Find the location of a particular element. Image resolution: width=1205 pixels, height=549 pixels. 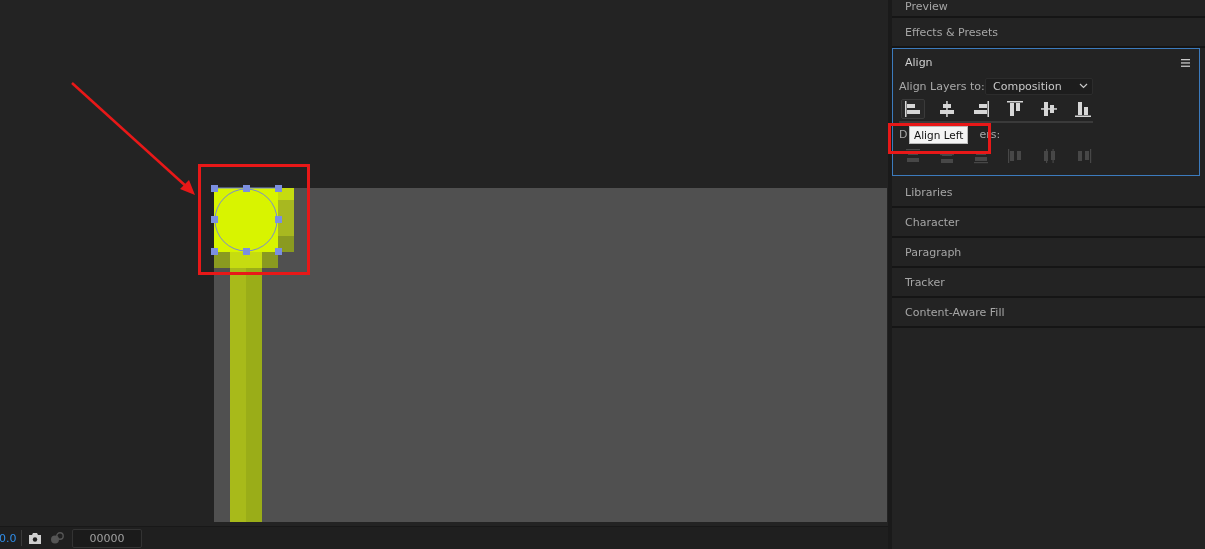

caret-icon is located at coordinates (1083, 86).